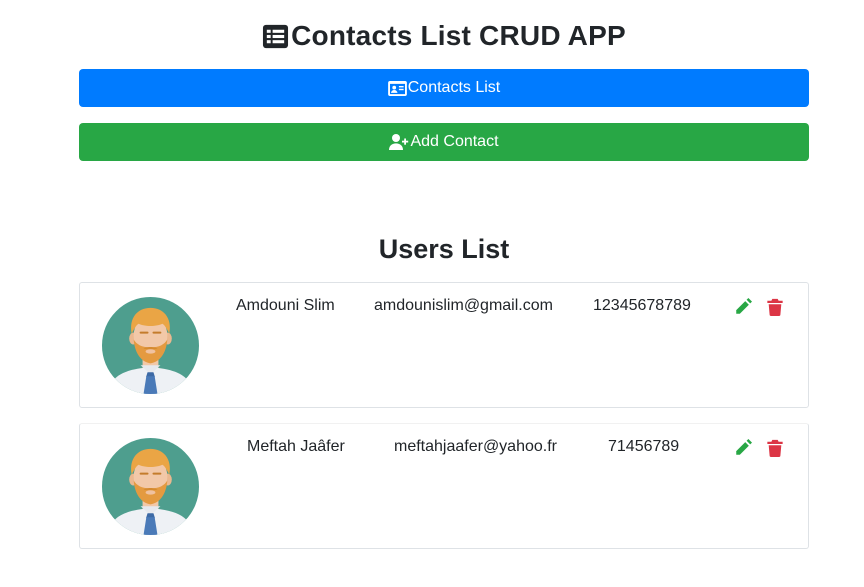  What do you see at coordinates (463, 305) in the screenshot?
I see `contact-email: amdounislim@gmail.com` at bounding box center [463, 305].